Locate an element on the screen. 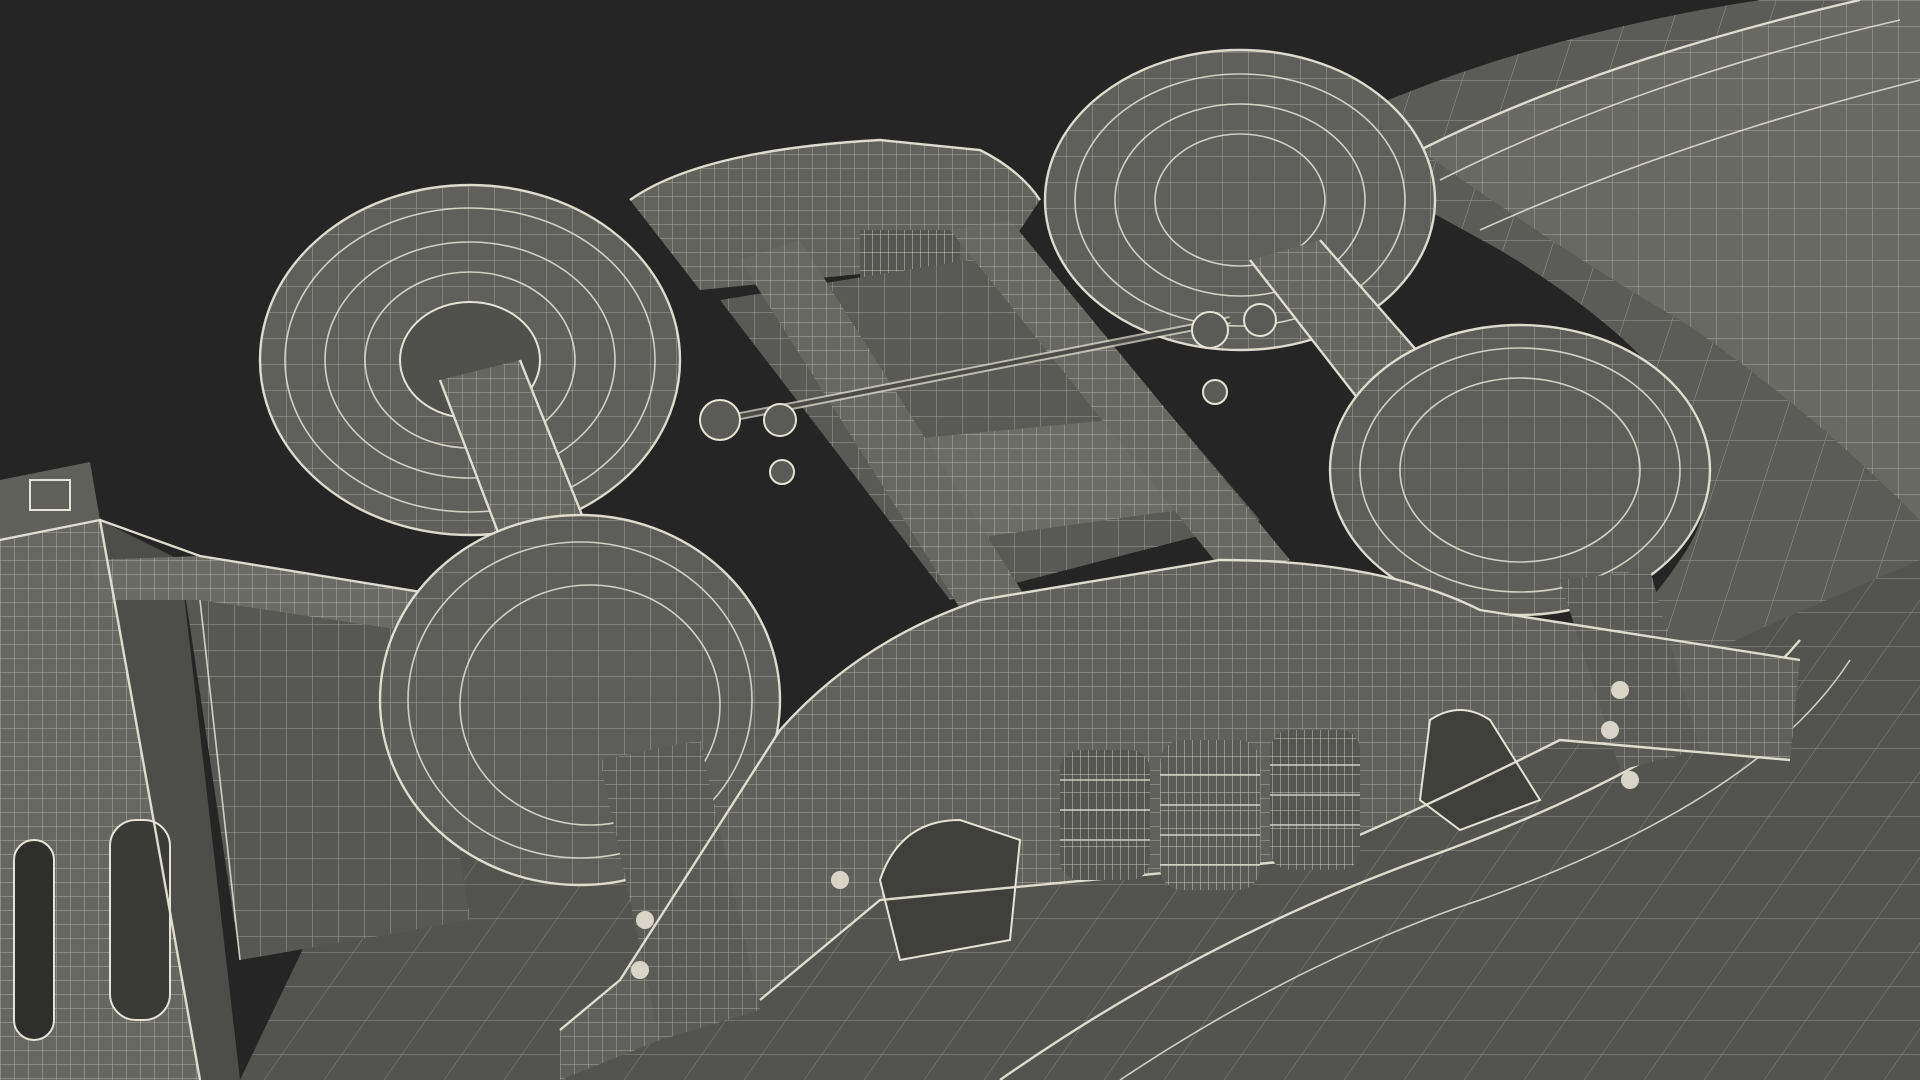 The width and height of the screenshot is (1920, 1080). front-right-wheel is located at coordinates (1520, 470).